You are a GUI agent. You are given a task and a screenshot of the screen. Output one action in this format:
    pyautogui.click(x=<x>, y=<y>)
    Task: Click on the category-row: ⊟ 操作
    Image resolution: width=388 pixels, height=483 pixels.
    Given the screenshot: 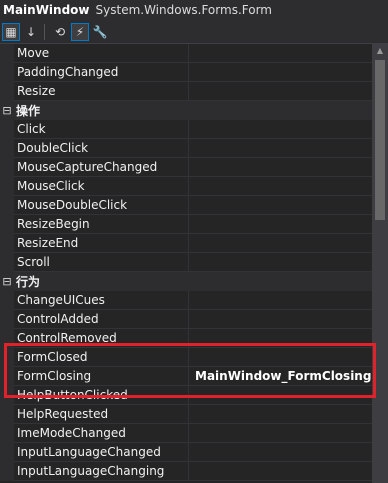 What is the action you would take?
    pyautogui.click(x=186, y=110)
    